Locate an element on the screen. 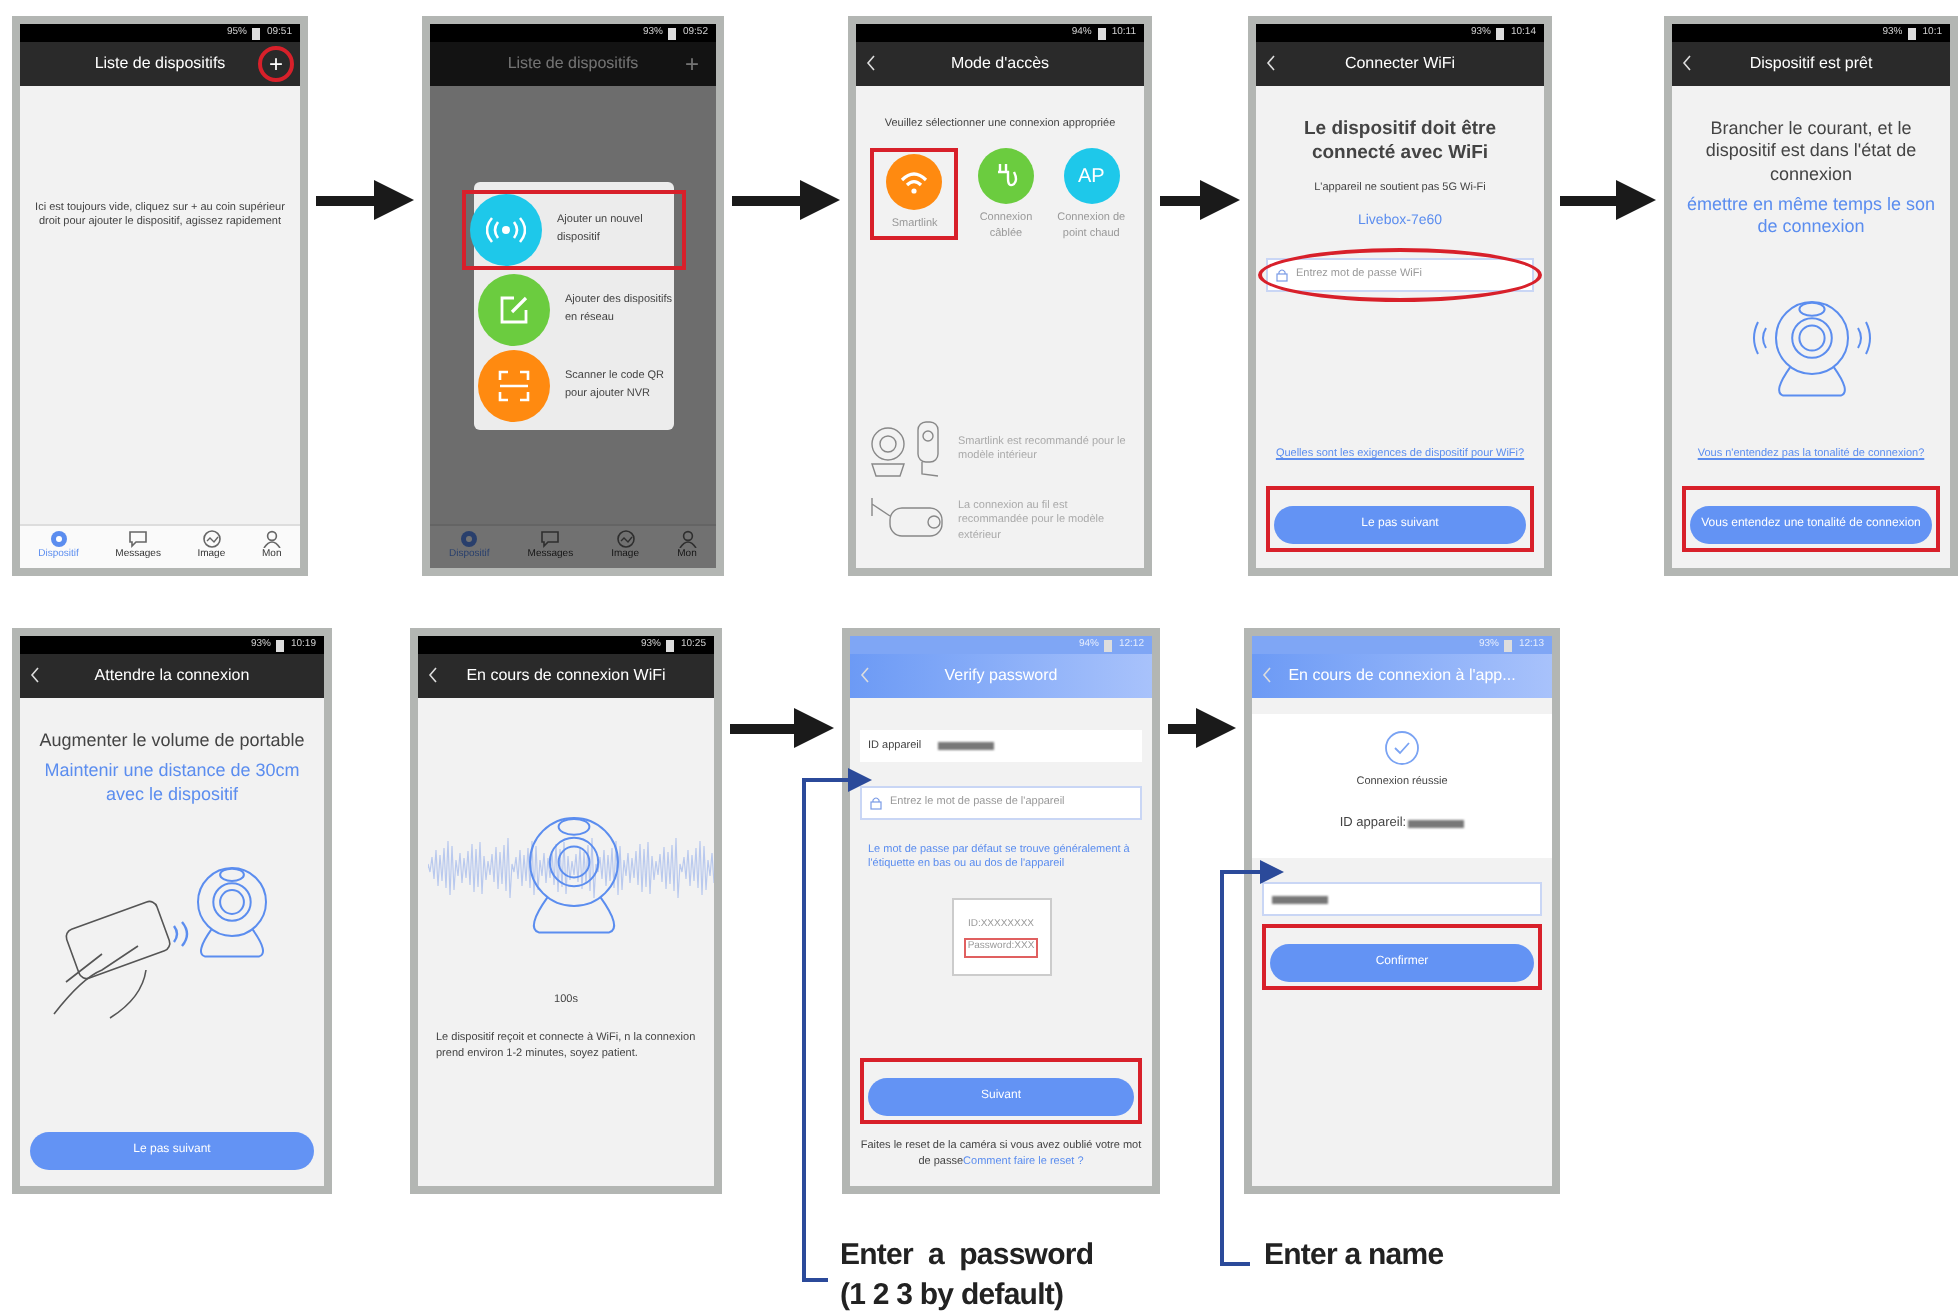 The height and width of the screenshot is (1316, 1958). instruction-text: émettre en même temps le son de connexion is located at coordinates (1811, 216).